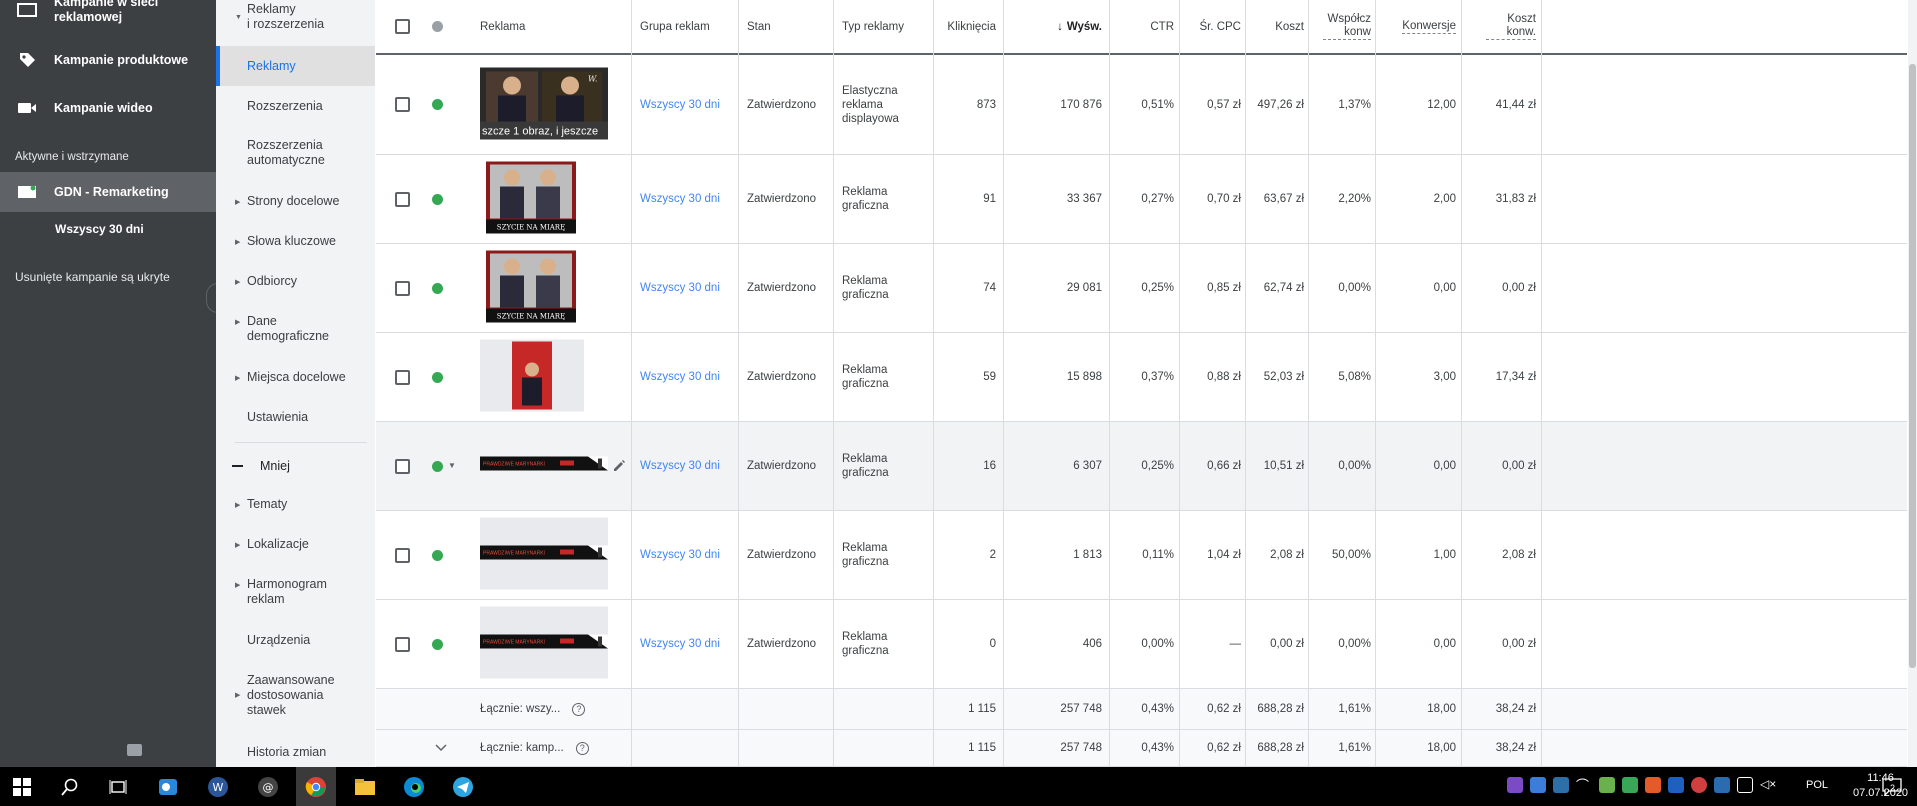  I want to click on vertical-scrollbar, so click(1912, 383).